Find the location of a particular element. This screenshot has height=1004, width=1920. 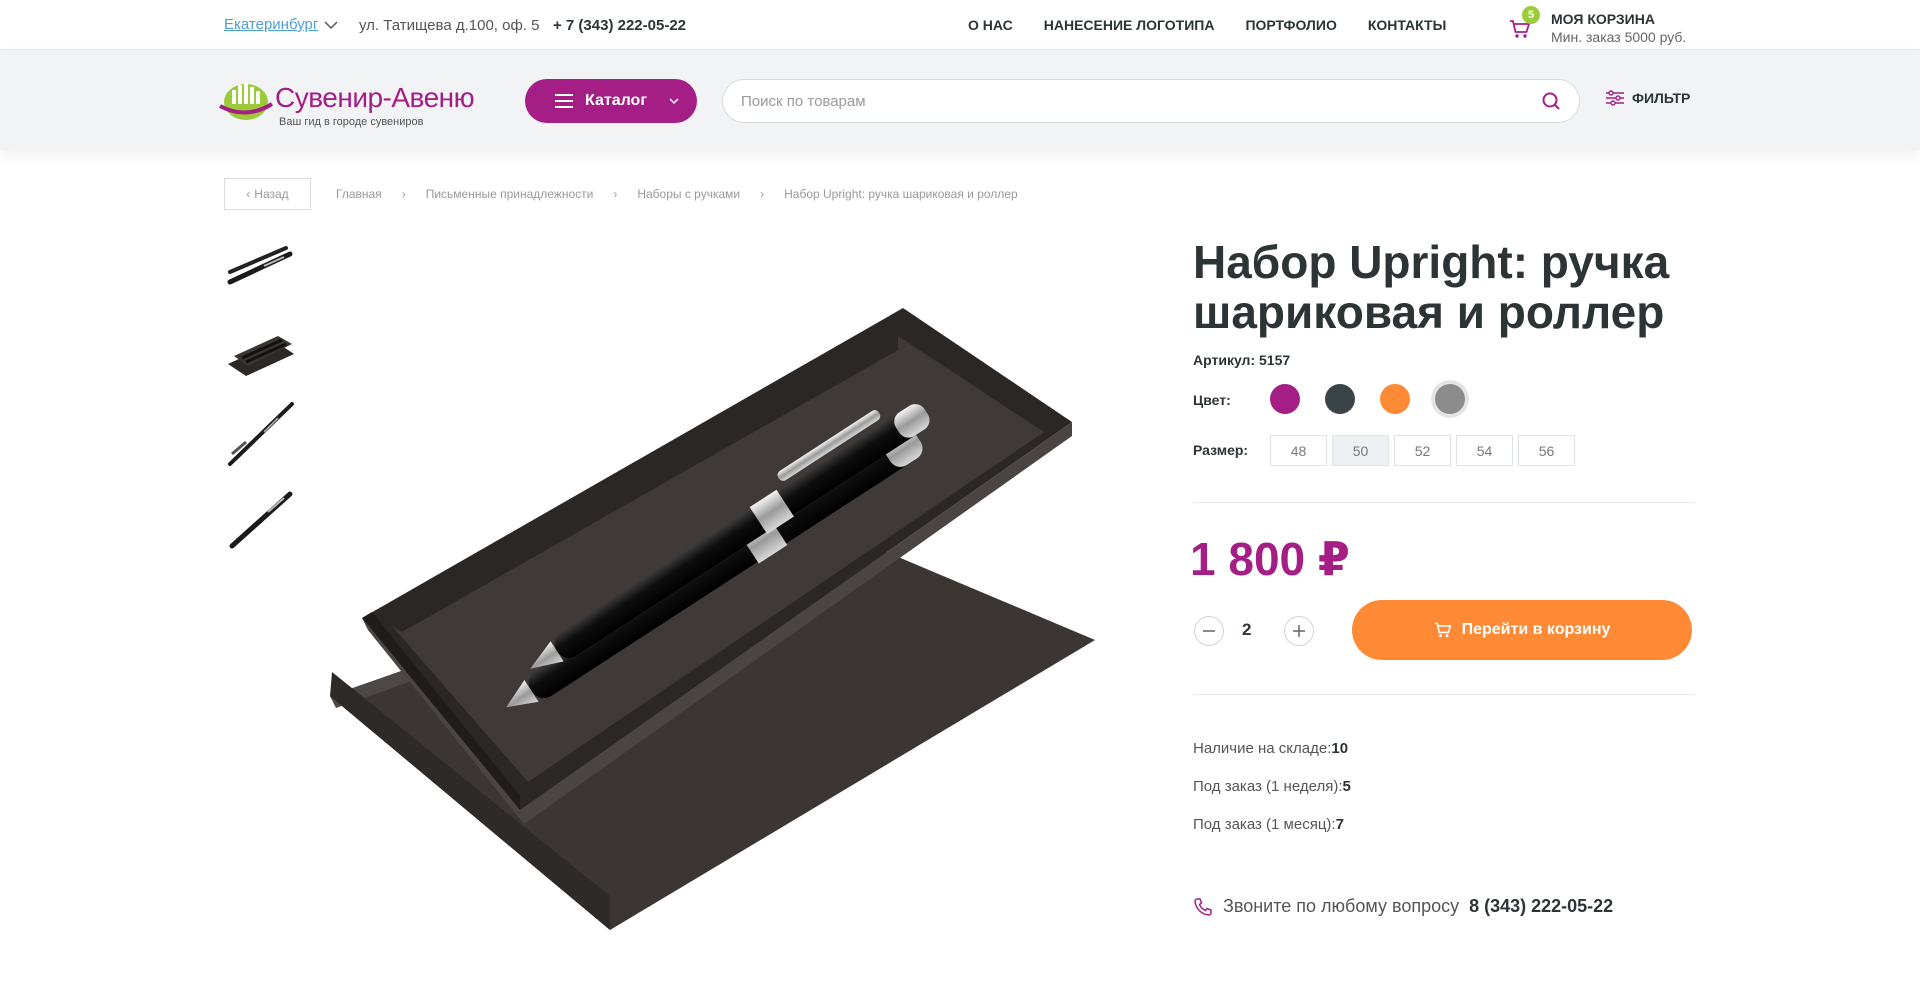

filter-button: ФИЛЬТР is located at coordinates (1648, 98).